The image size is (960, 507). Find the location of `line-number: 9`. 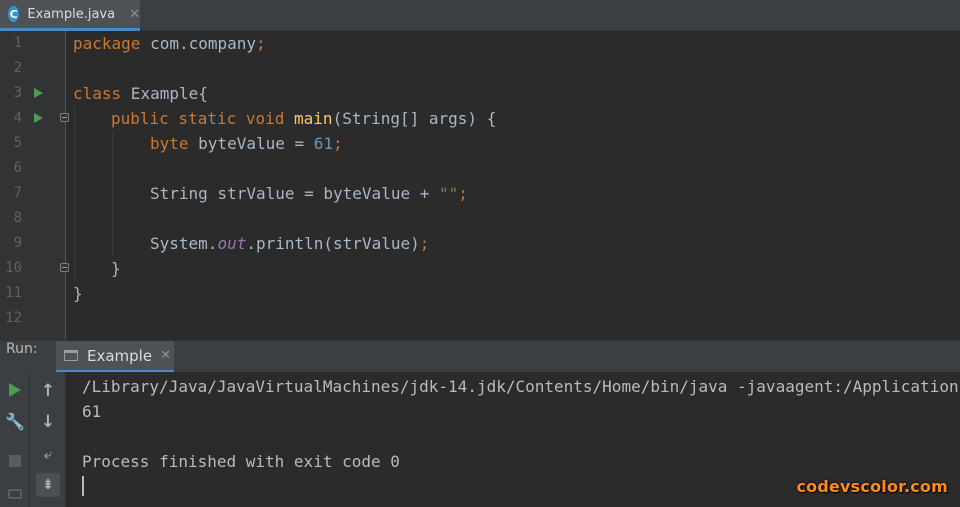

line-number: 9 is located at coordinates (17, 243).